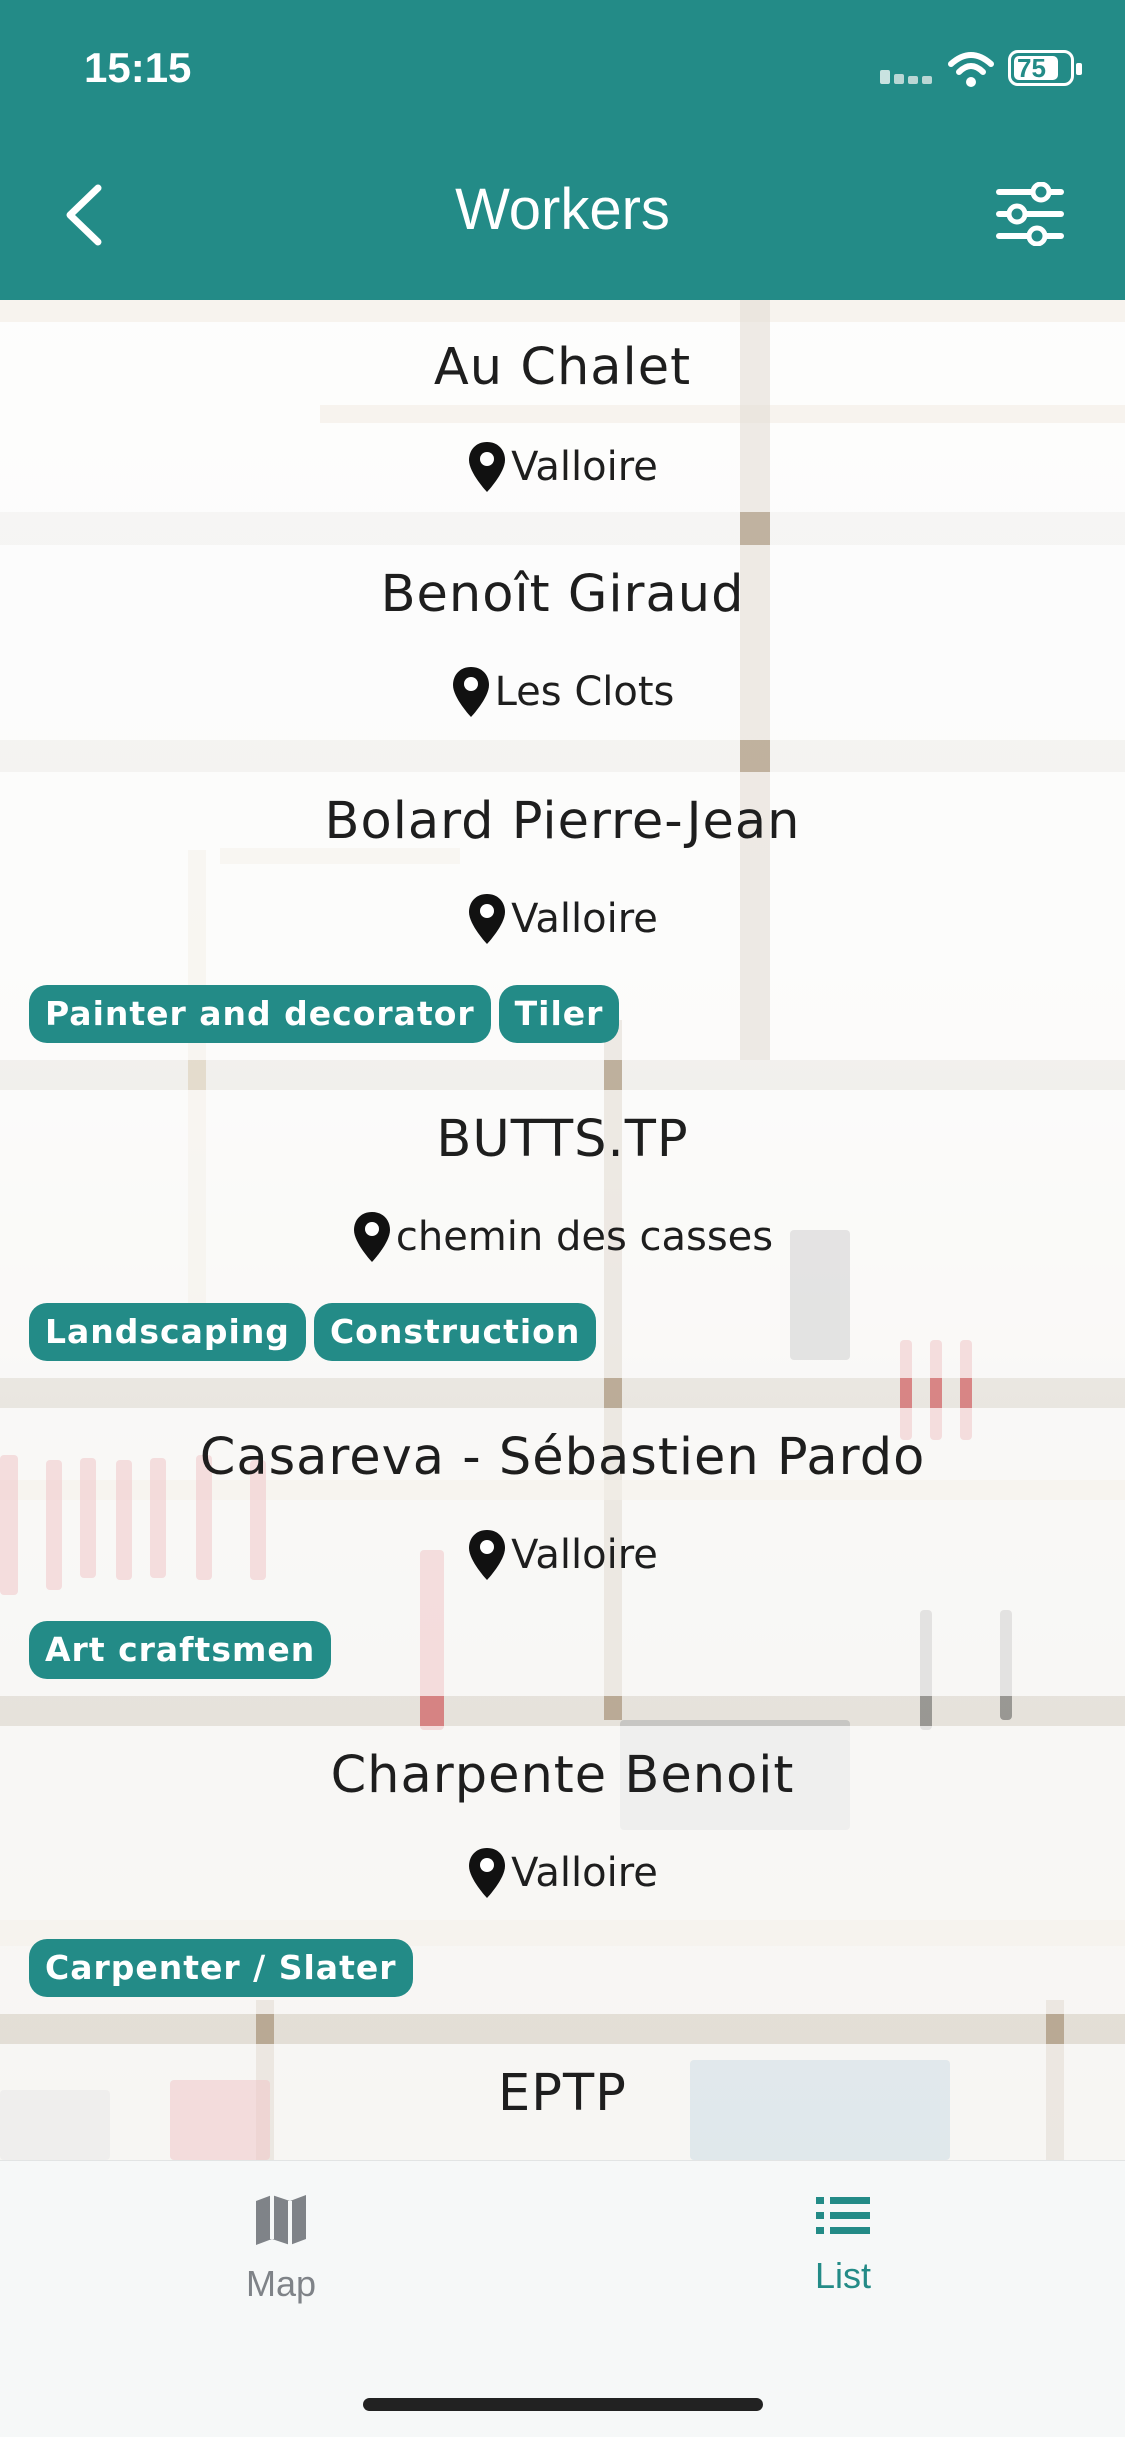  I want to click on worker-name: Au Chalet, so click(562, 367).